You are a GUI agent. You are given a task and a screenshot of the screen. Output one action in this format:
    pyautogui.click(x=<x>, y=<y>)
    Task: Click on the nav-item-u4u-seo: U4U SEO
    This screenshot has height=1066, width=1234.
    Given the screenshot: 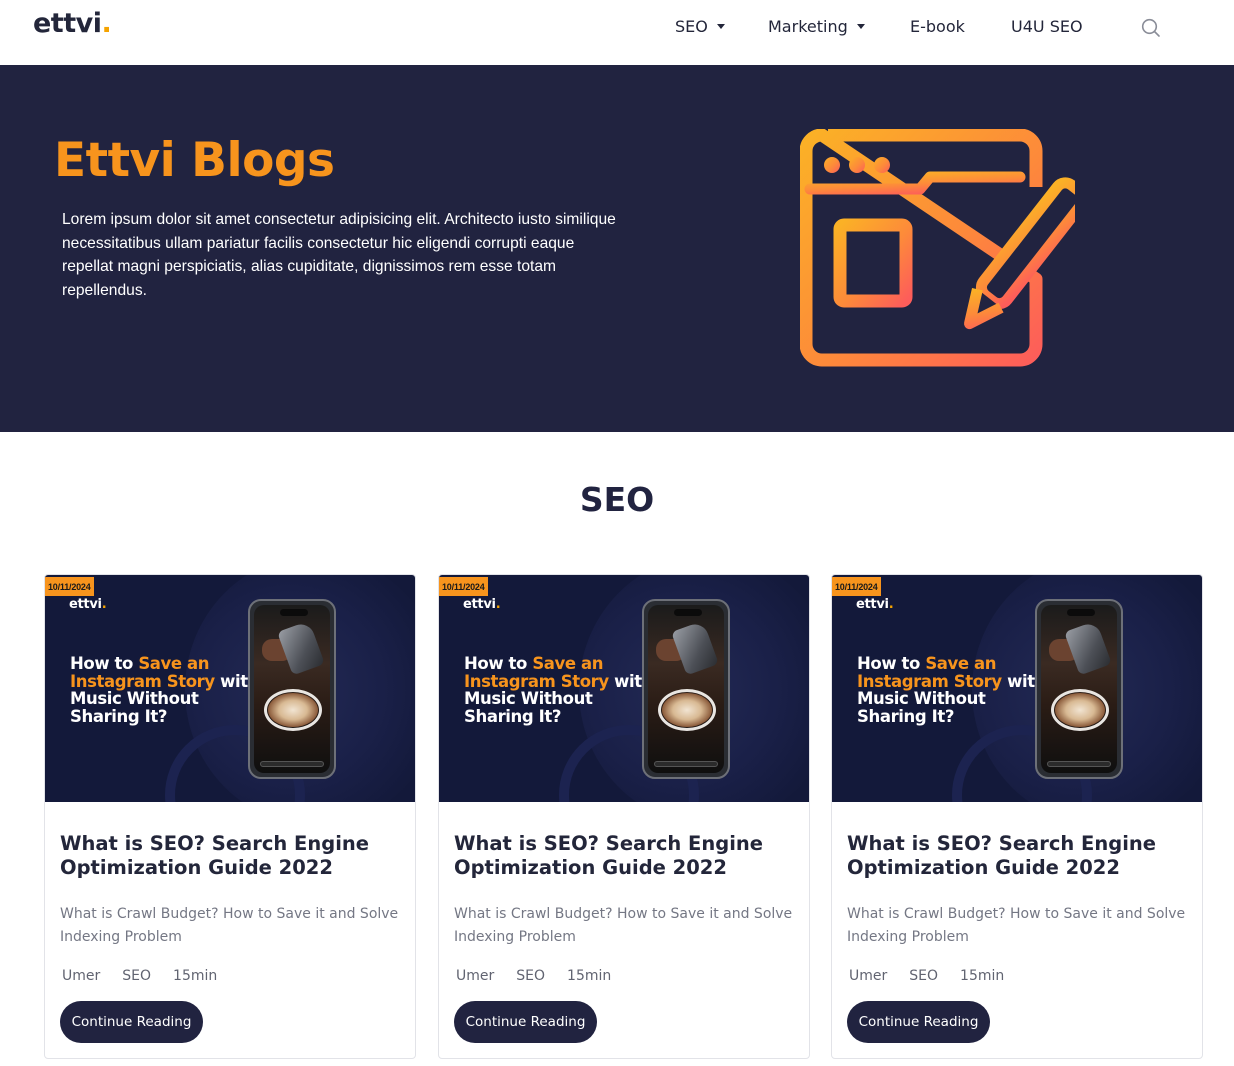 What is the action you would take?
    pyautogui.click(x=1047, y=26)
    